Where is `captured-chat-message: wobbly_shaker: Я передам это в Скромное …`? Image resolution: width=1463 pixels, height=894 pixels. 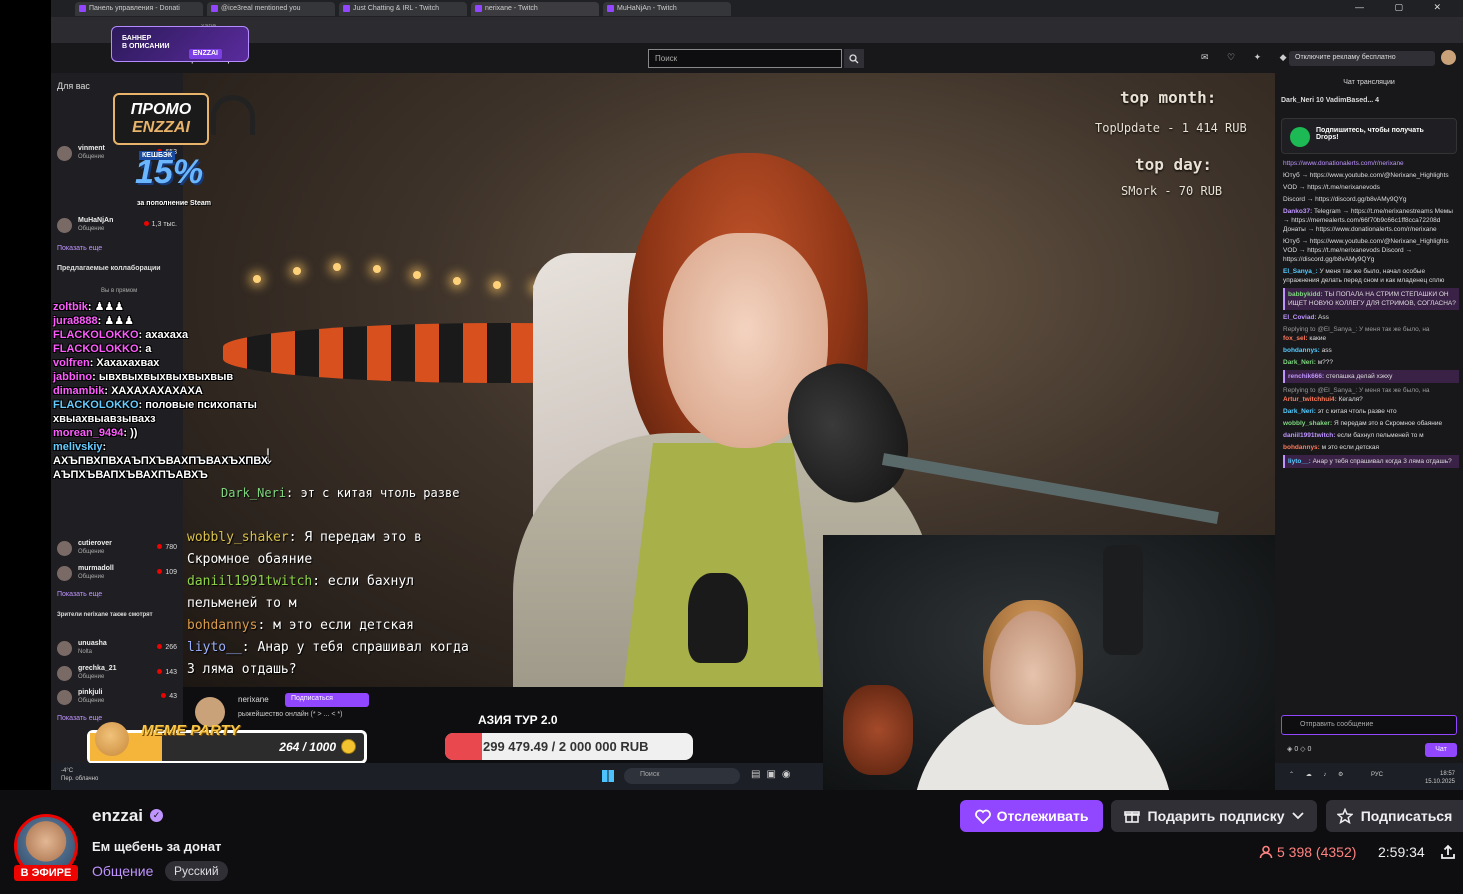 captured-chat-message: wobbly_shaker: Я передам это в Скромное … is located at coordinates (1363, 423).